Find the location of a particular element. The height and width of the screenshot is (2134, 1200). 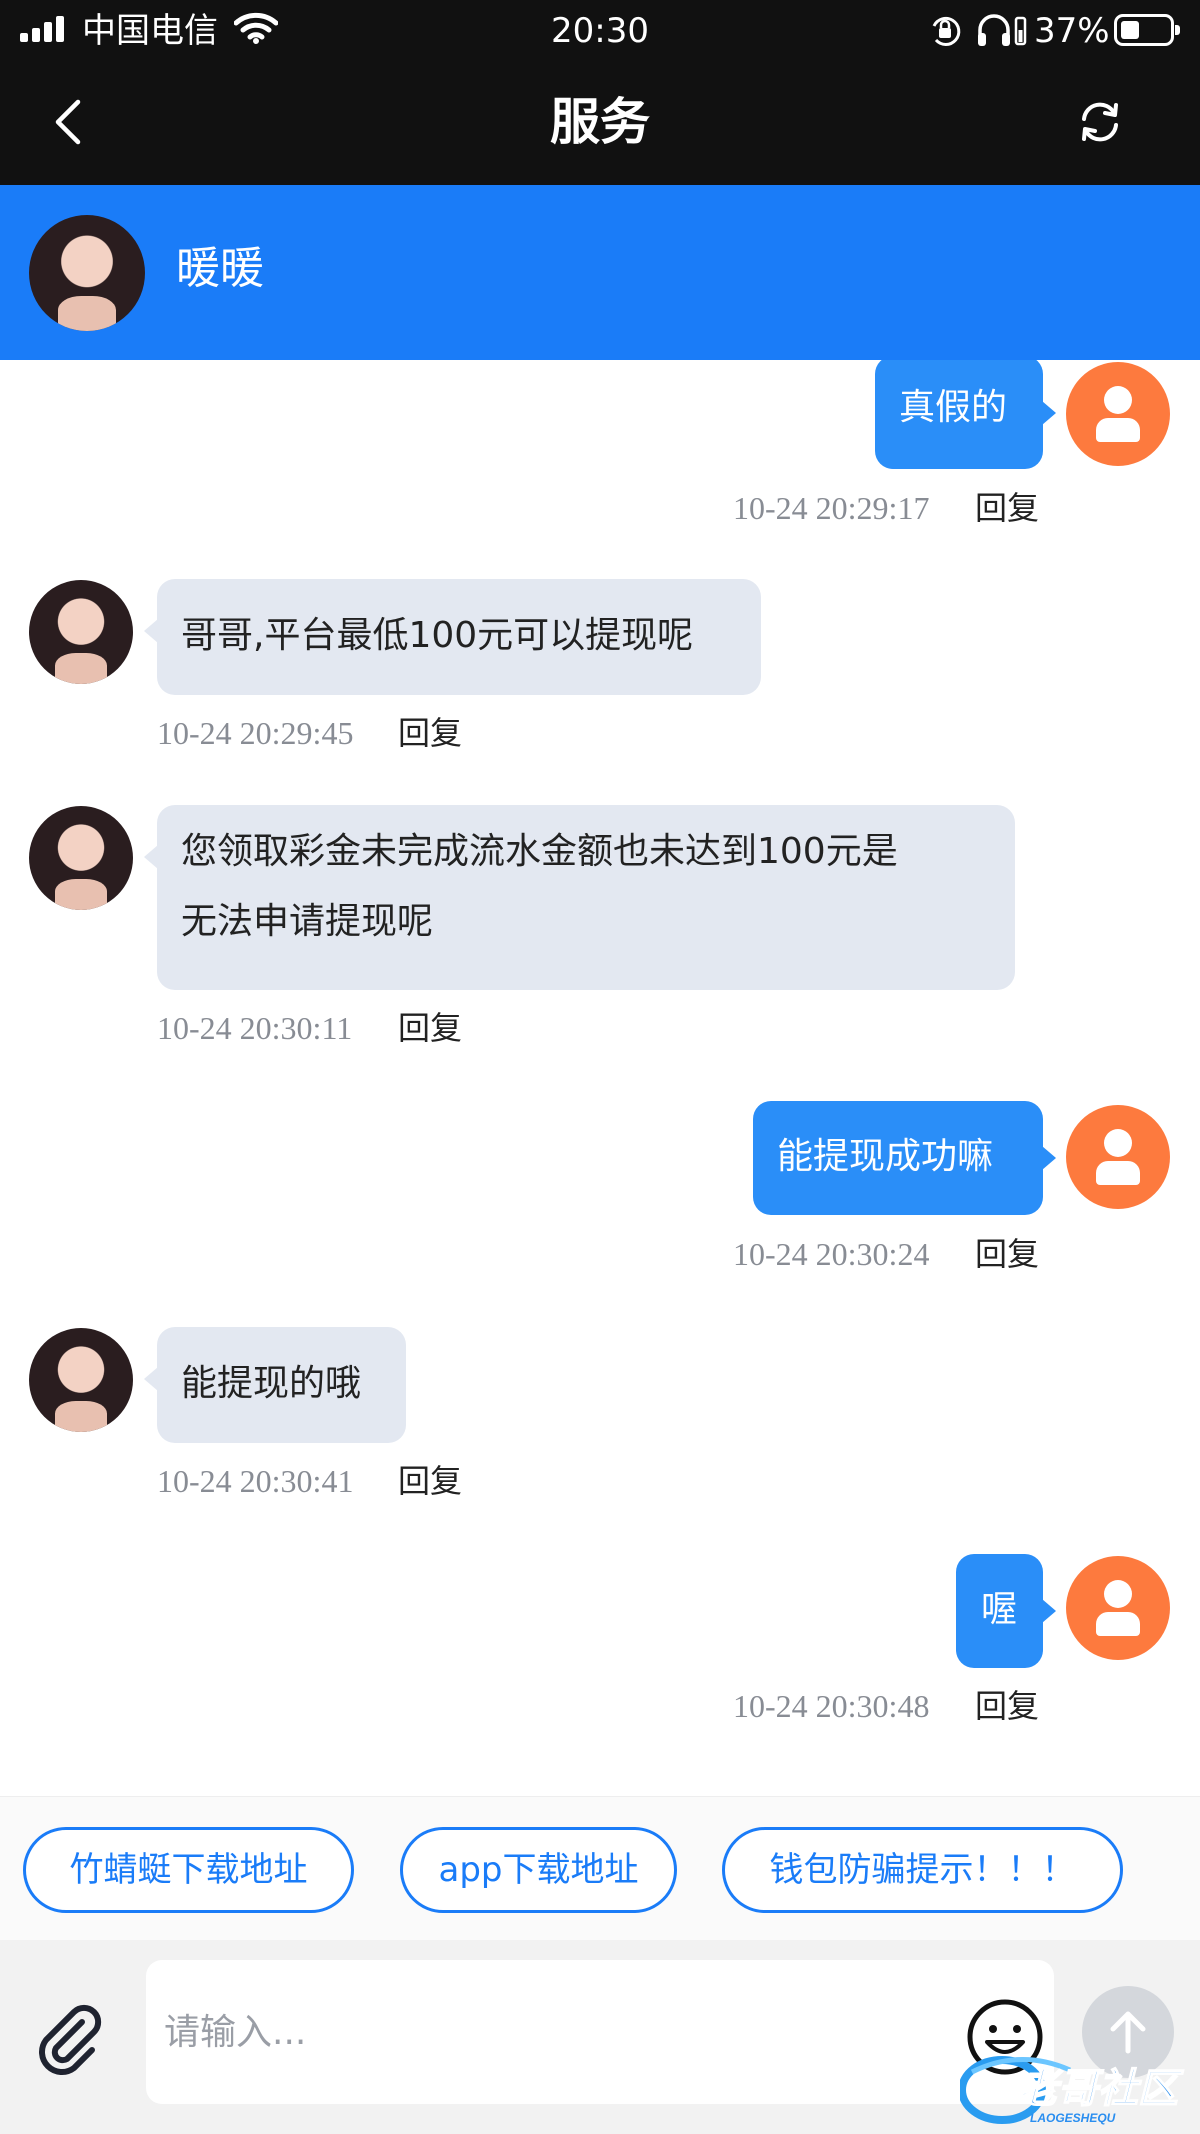

agent-name: 暖暖 is located at coordinates (220, 268).